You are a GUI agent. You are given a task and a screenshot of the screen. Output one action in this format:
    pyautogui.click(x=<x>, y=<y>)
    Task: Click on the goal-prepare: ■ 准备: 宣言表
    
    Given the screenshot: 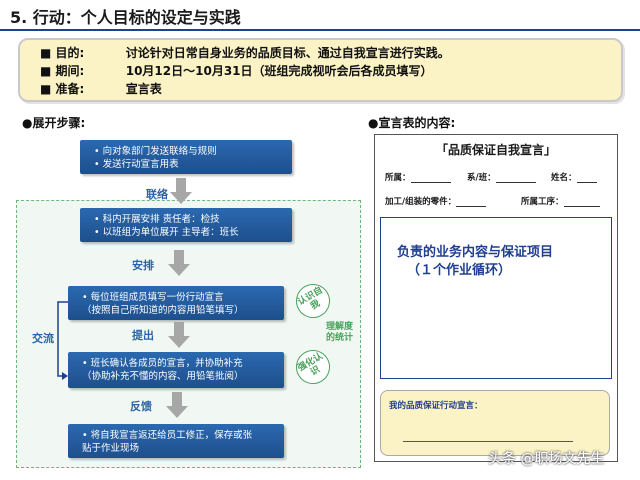 What is the action you would take?
    pyautogui.click(x=101, y=88)
    